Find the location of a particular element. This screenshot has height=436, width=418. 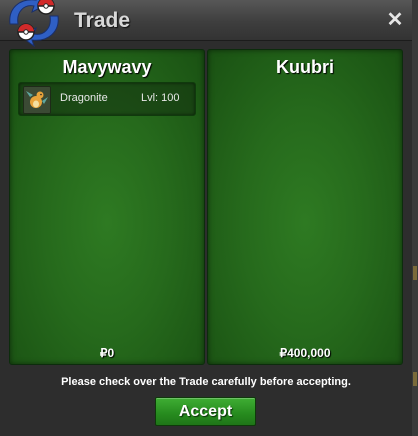

offered-pokemon-row: Dragonite Lvl: 100 is located at coordinates (107, 99).